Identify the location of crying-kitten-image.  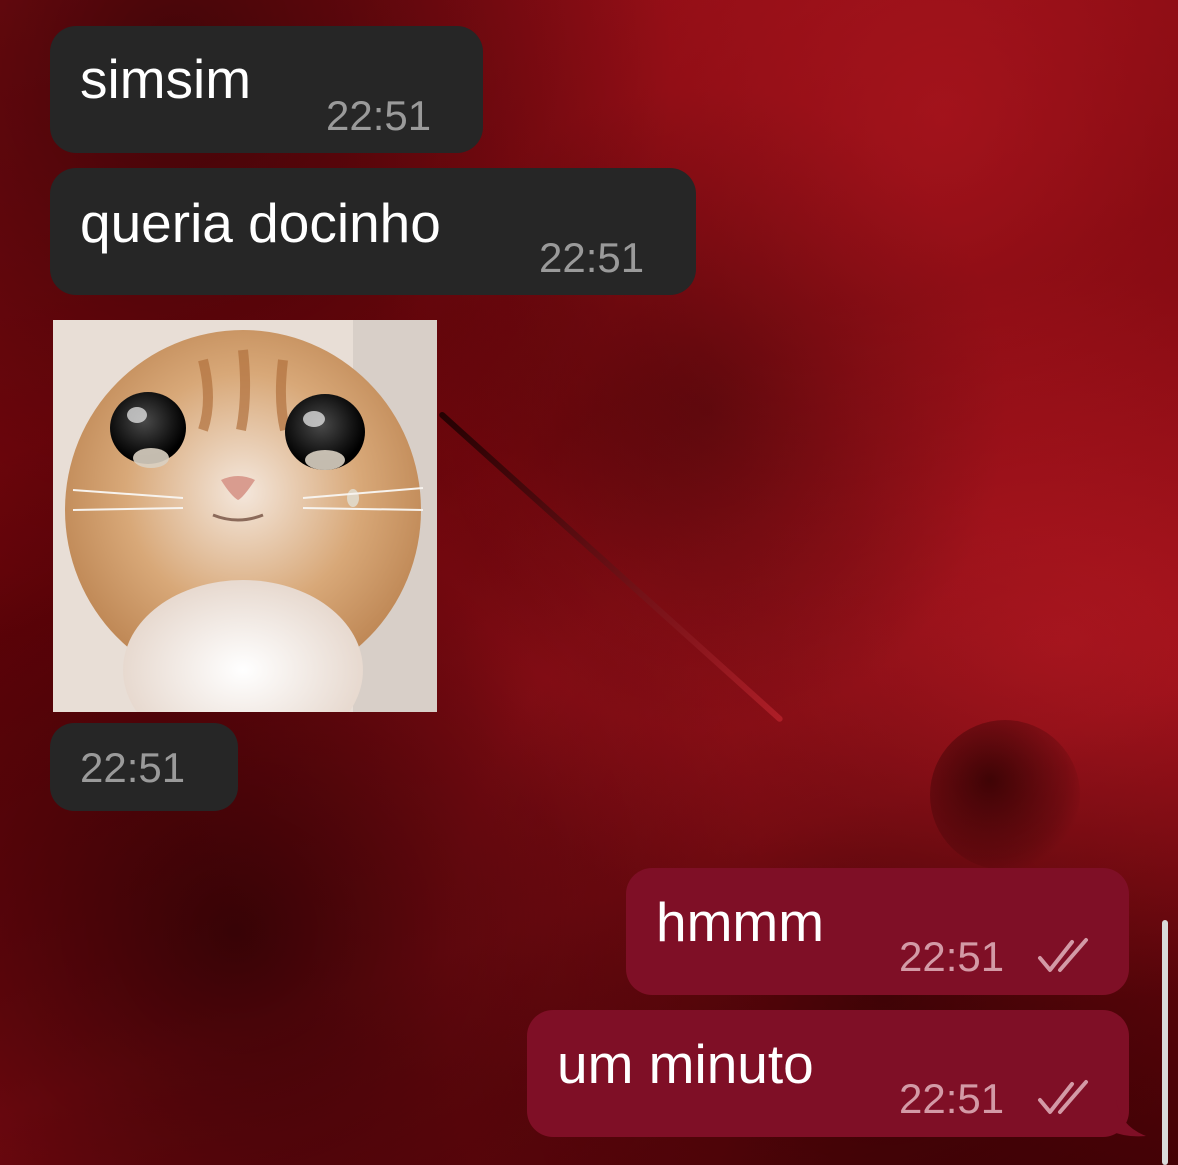
(245, 516).